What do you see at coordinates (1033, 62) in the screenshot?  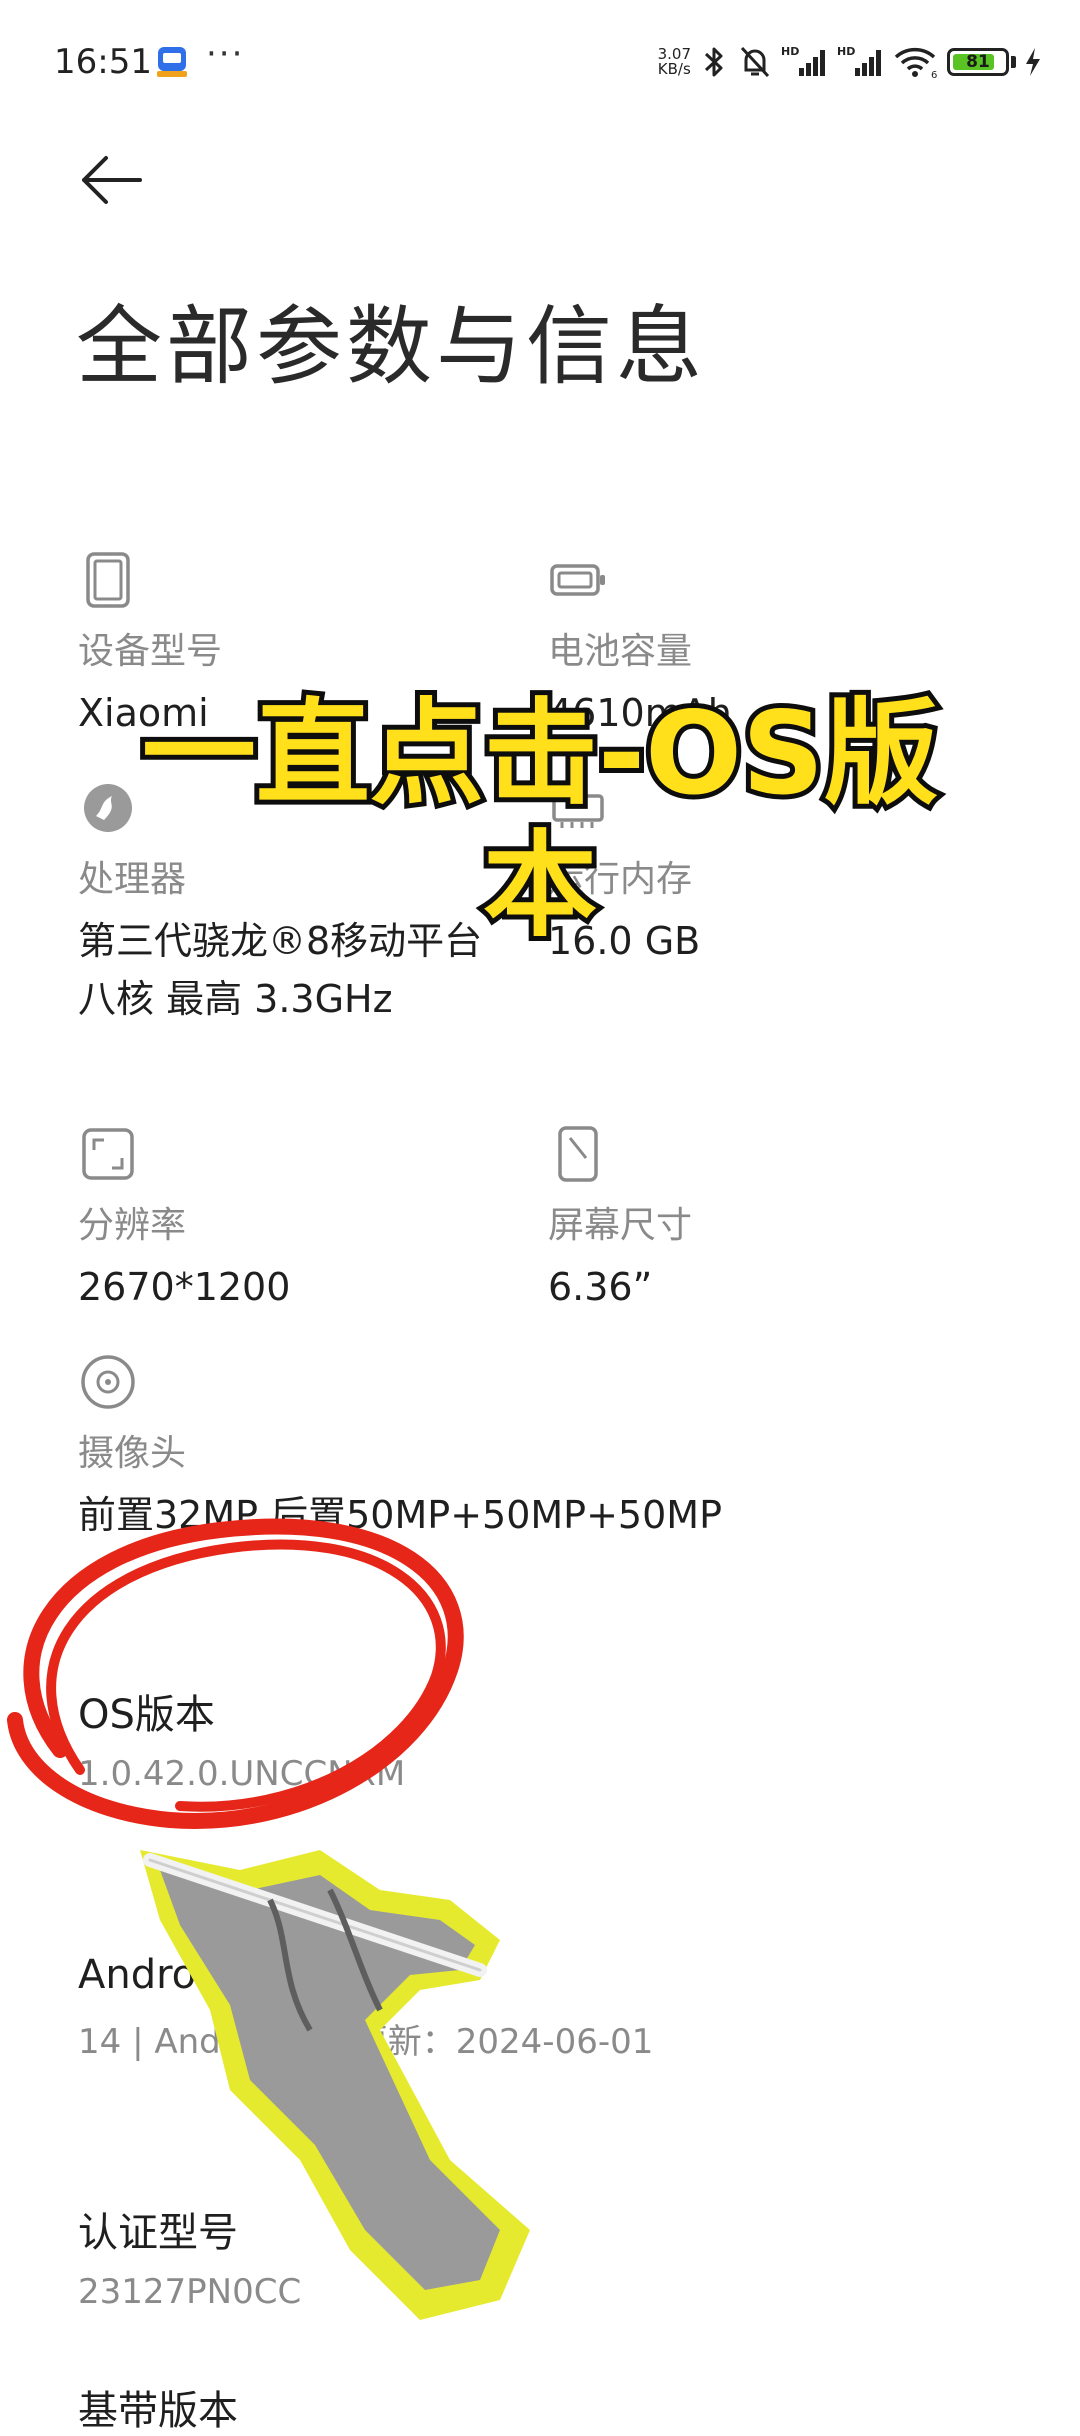 I see `charging-bolt-icon` at bounding box center [1033, 62].